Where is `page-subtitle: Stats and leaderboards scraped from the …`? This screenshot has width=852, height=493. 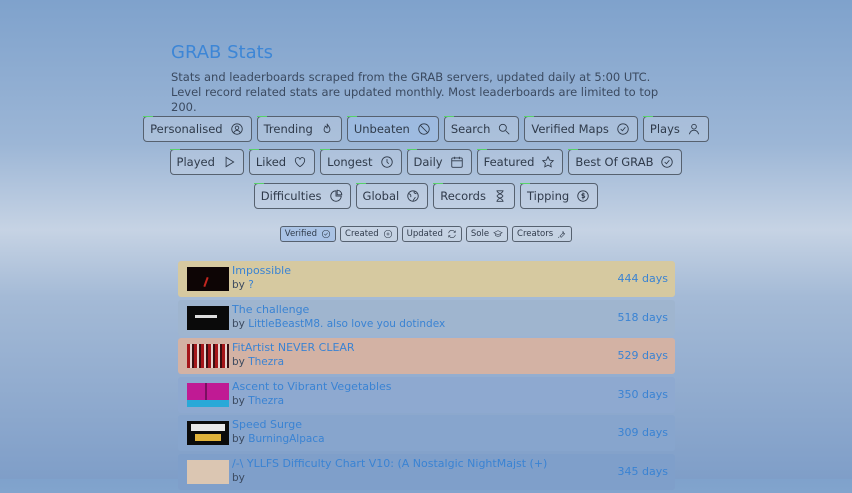 page-subtitle: Stats and leaderboards scraped from the … is located at coordinates (415, 92).